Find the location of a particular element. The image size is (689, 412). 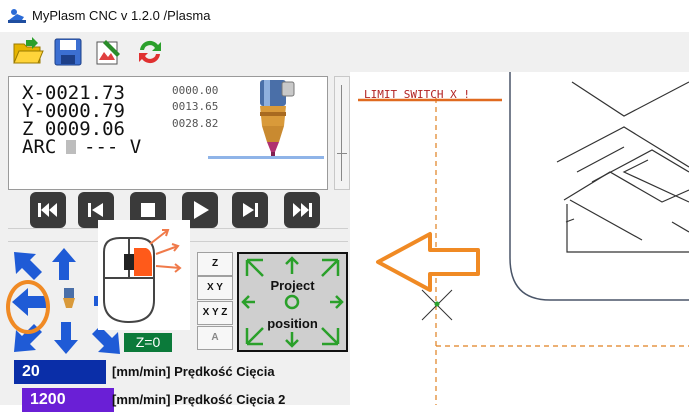

skip-start-button is located at coordinates (48, 210).